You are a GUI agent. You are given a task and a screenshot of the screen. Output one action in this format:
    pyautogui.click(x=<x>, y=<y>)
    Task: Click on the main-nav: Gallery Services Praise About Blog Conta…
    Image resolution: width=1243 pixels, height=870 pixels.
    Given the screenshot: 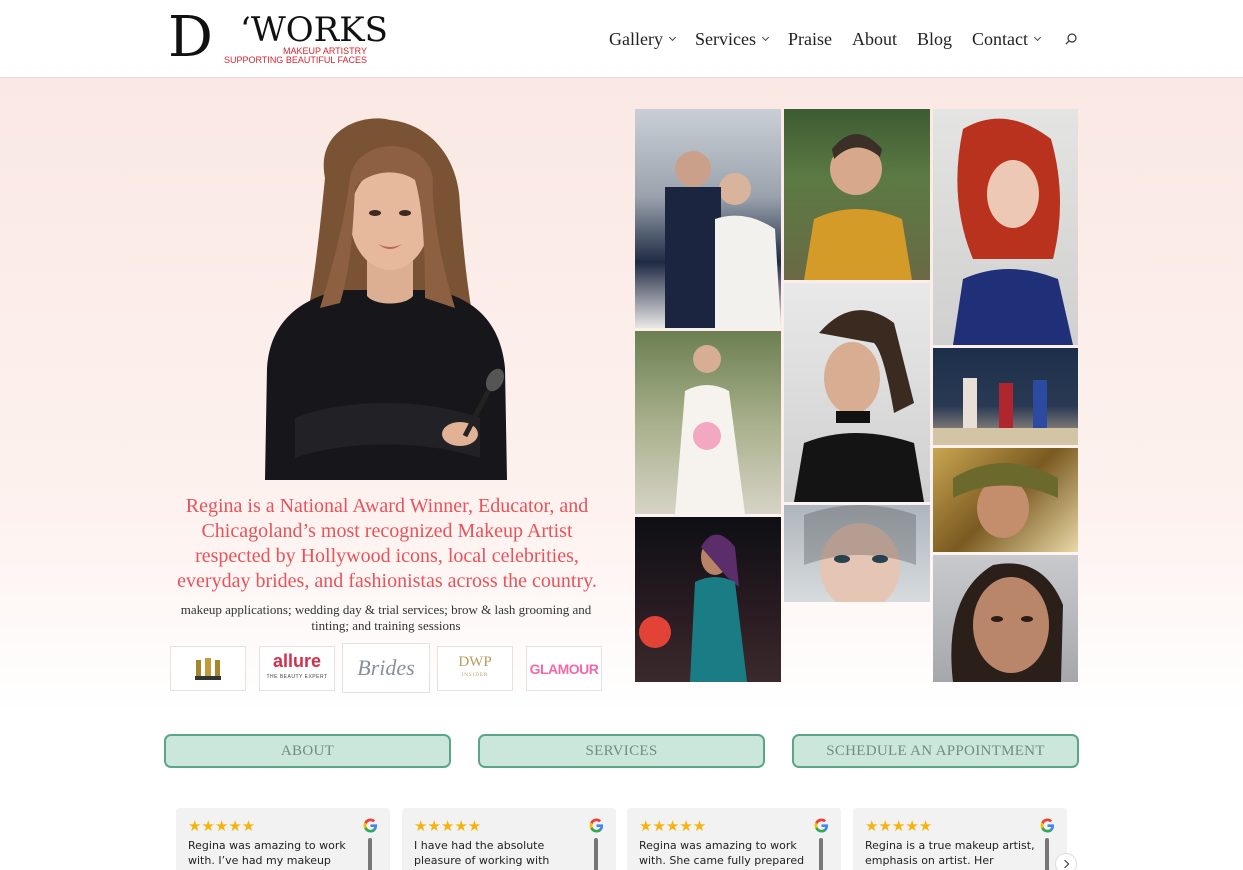 What is the action you would take?
    pyautogui.click(x=834, y=39)
    